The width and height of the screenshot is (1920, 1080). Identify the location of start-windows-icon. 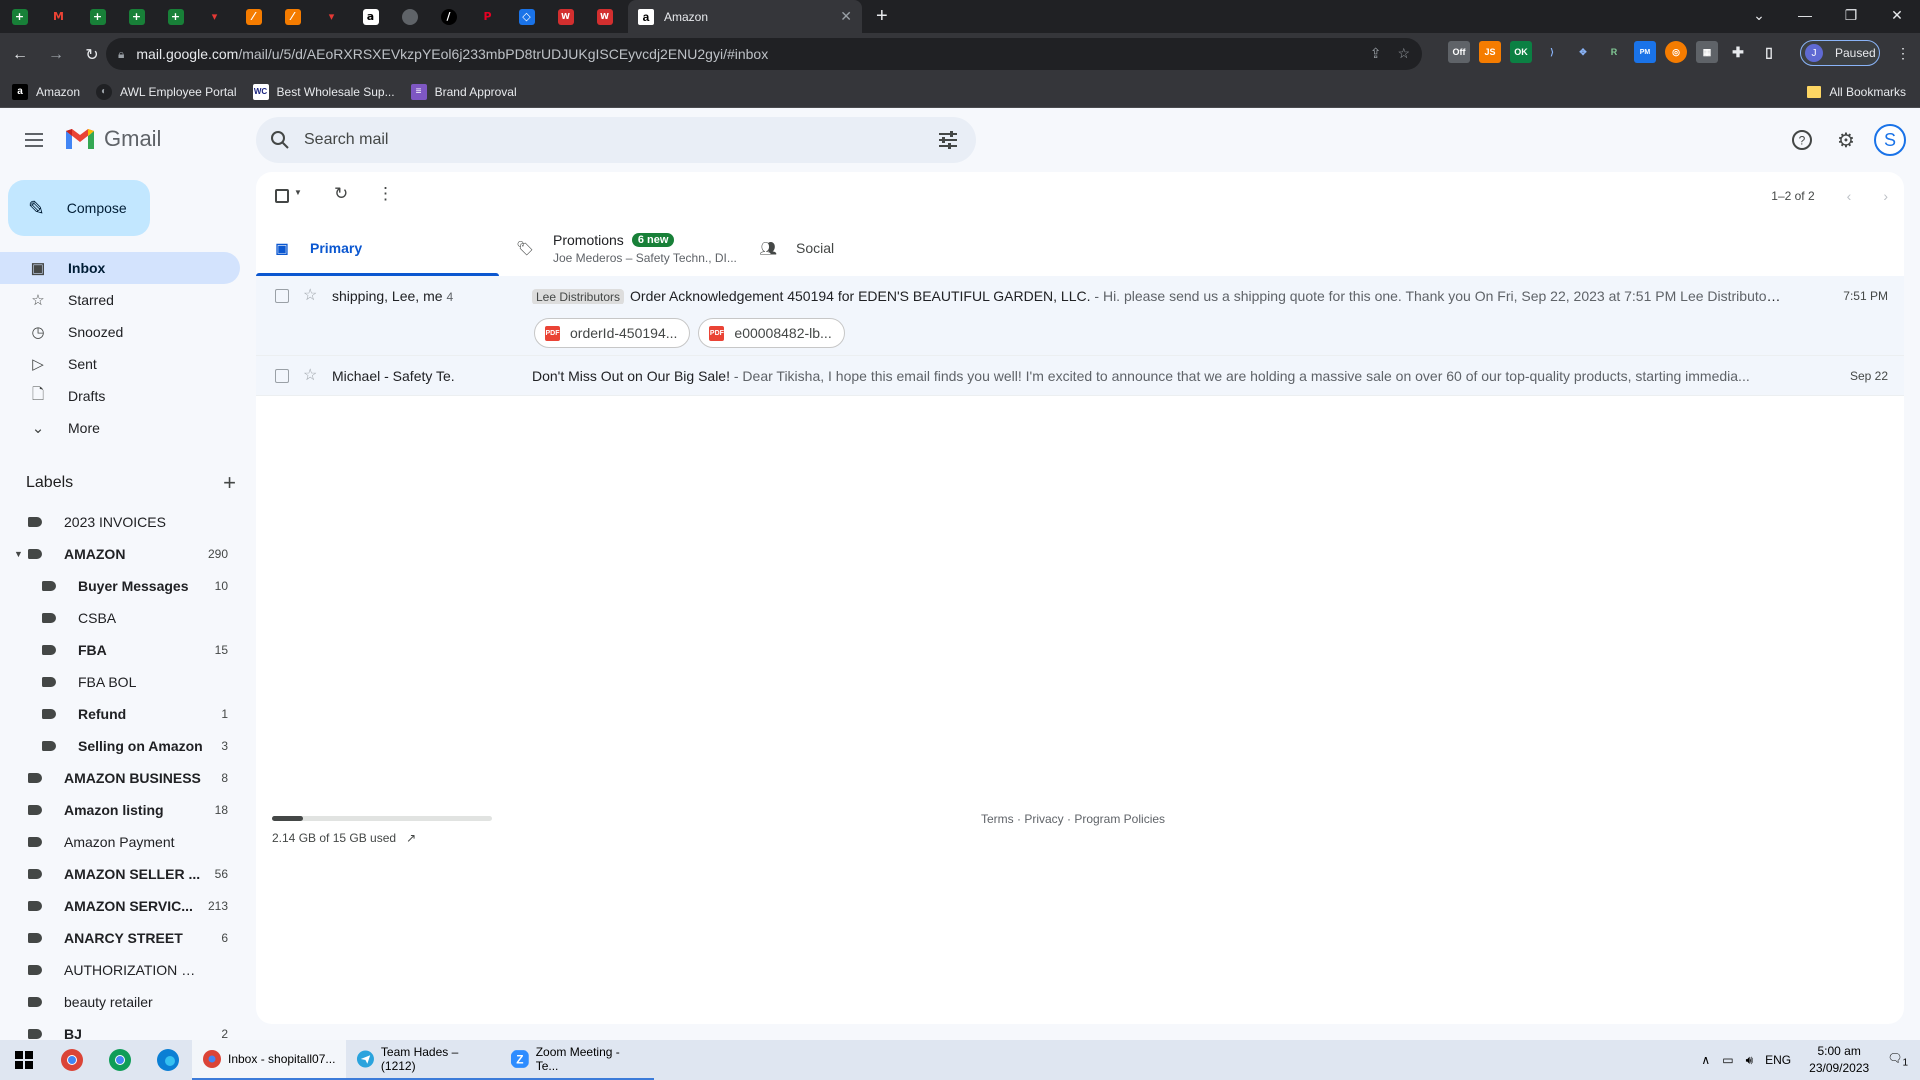
(24, 1060).